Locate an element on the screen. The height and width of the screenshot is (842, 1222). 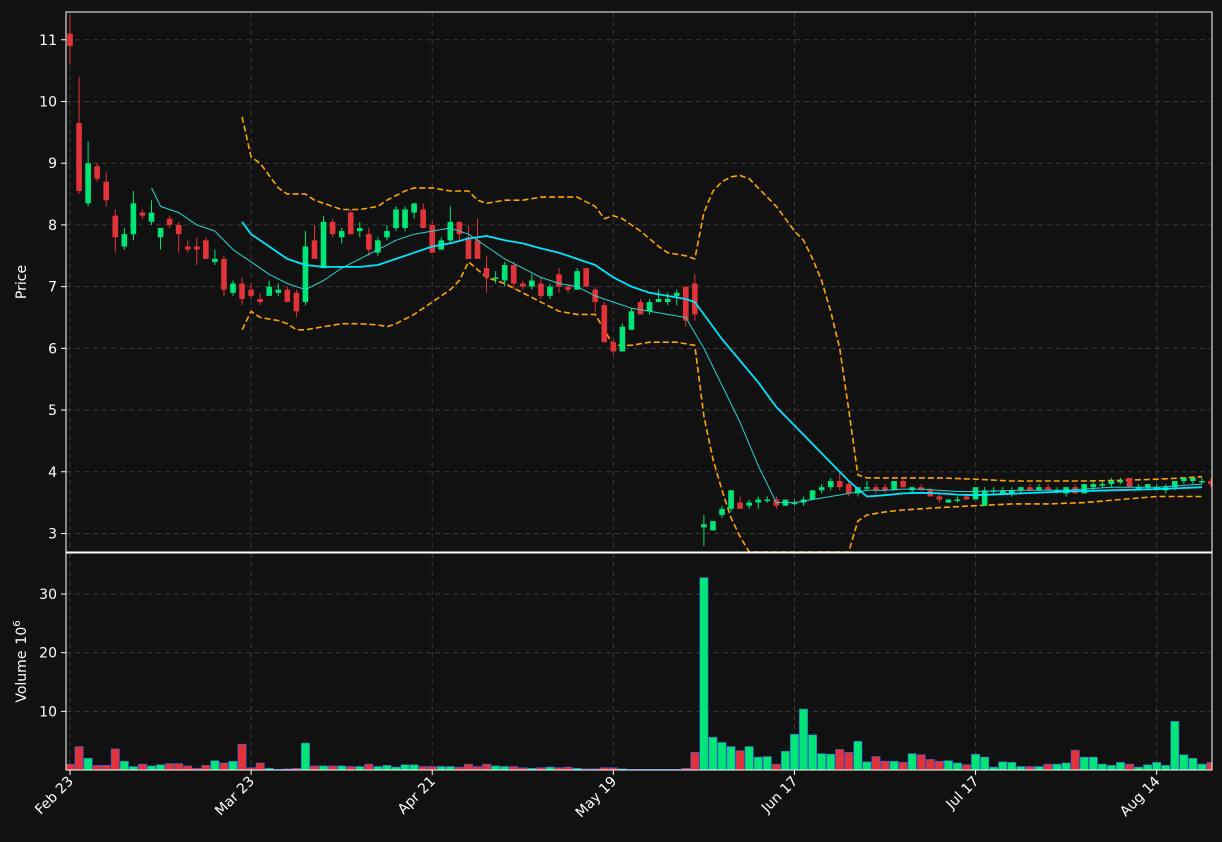
price-tick-label: 10 is located at coordinates (48, 102).